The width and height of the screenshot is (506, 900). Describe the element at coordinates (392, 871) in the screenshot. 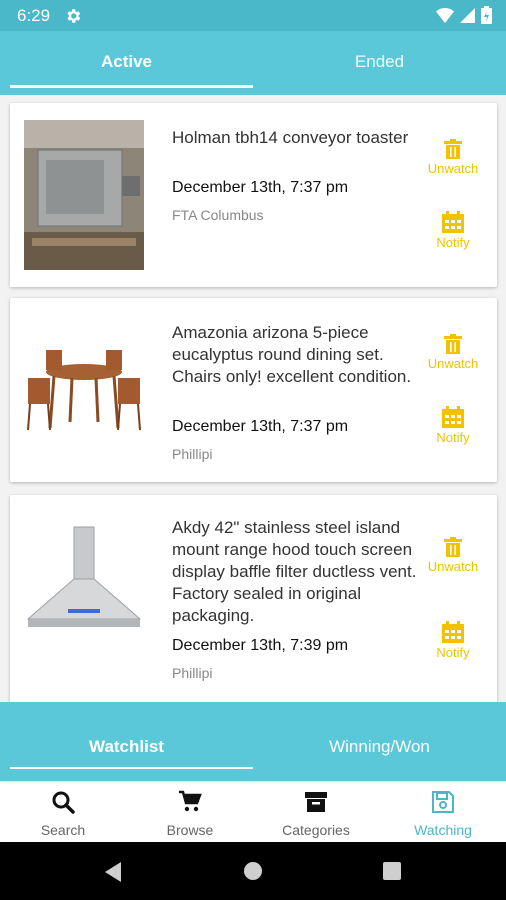

I see `recents-icon` at that location.